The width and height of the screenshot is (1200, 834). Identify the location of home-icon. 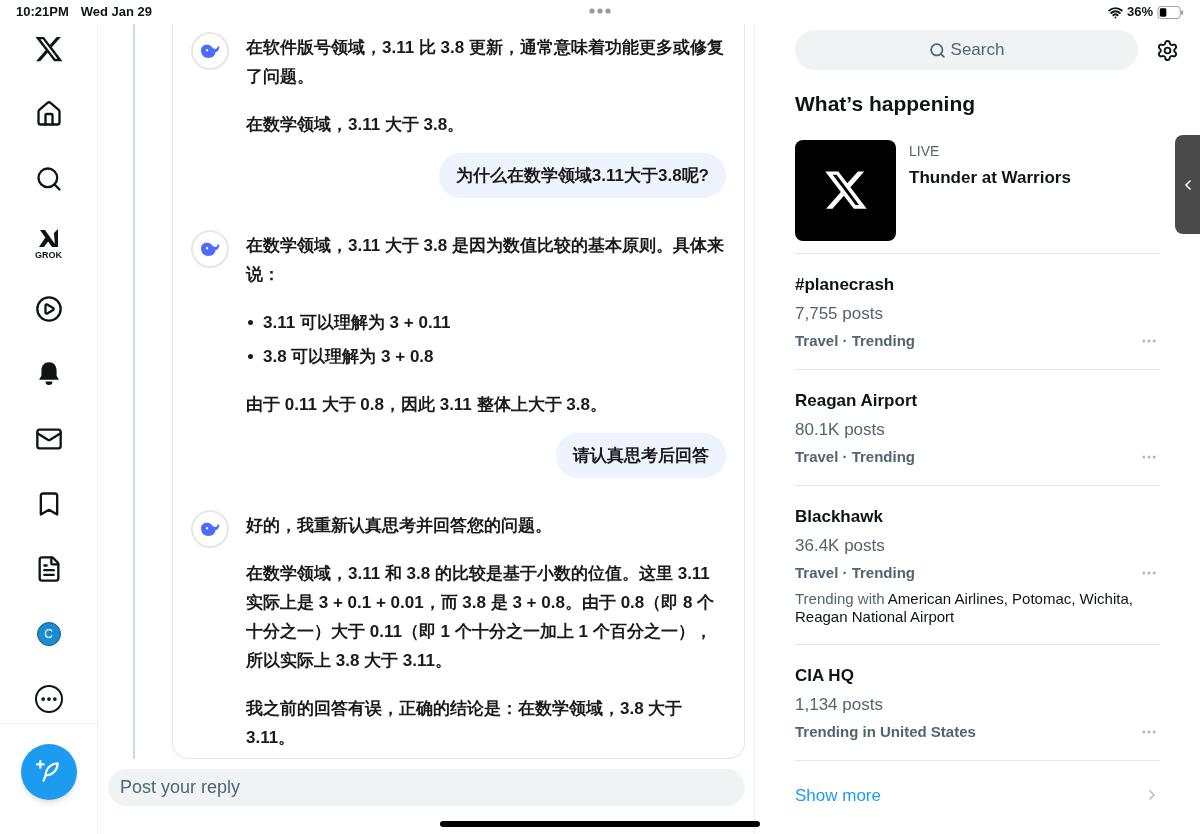
(48, 113).